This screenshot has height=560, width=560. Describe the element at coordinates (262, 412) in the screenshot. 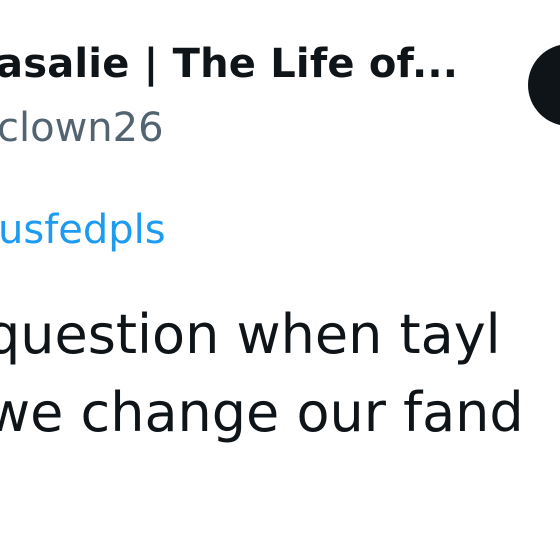

I see `tweet-text-line-2: we change our fand` at that location.